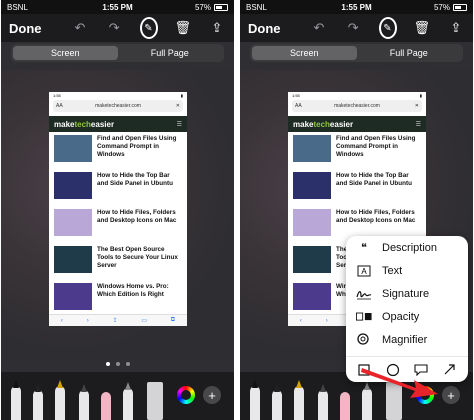 The height and width of the screenshot is (420, 474). What do you see at coordinates (128, 401) in the screenshot?
I see `lasso-tool` at bounding box center [128, 401].